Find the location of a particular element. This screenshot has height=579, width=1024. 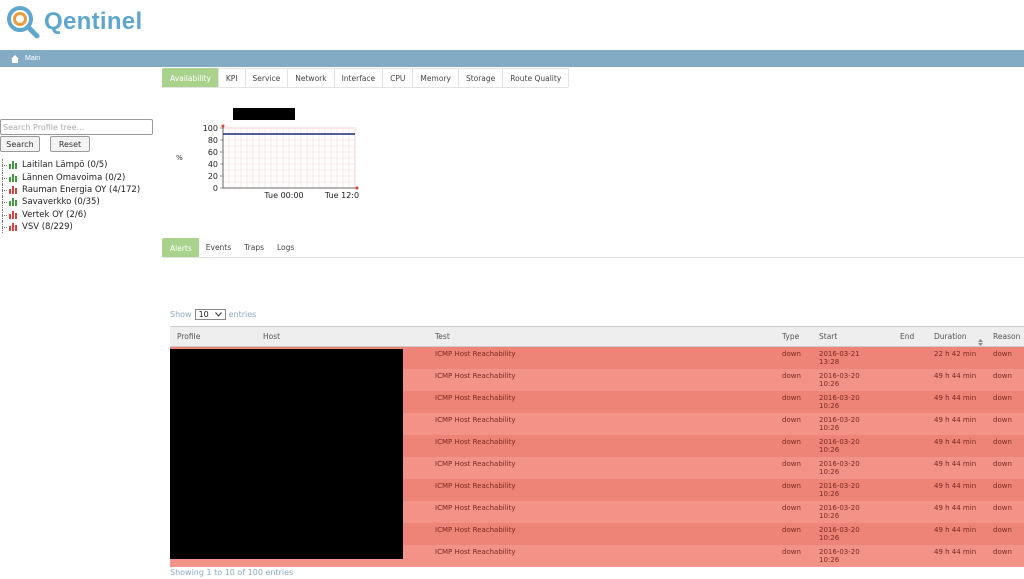

redacted-profile-host-area is located at coordinates (286, 454).